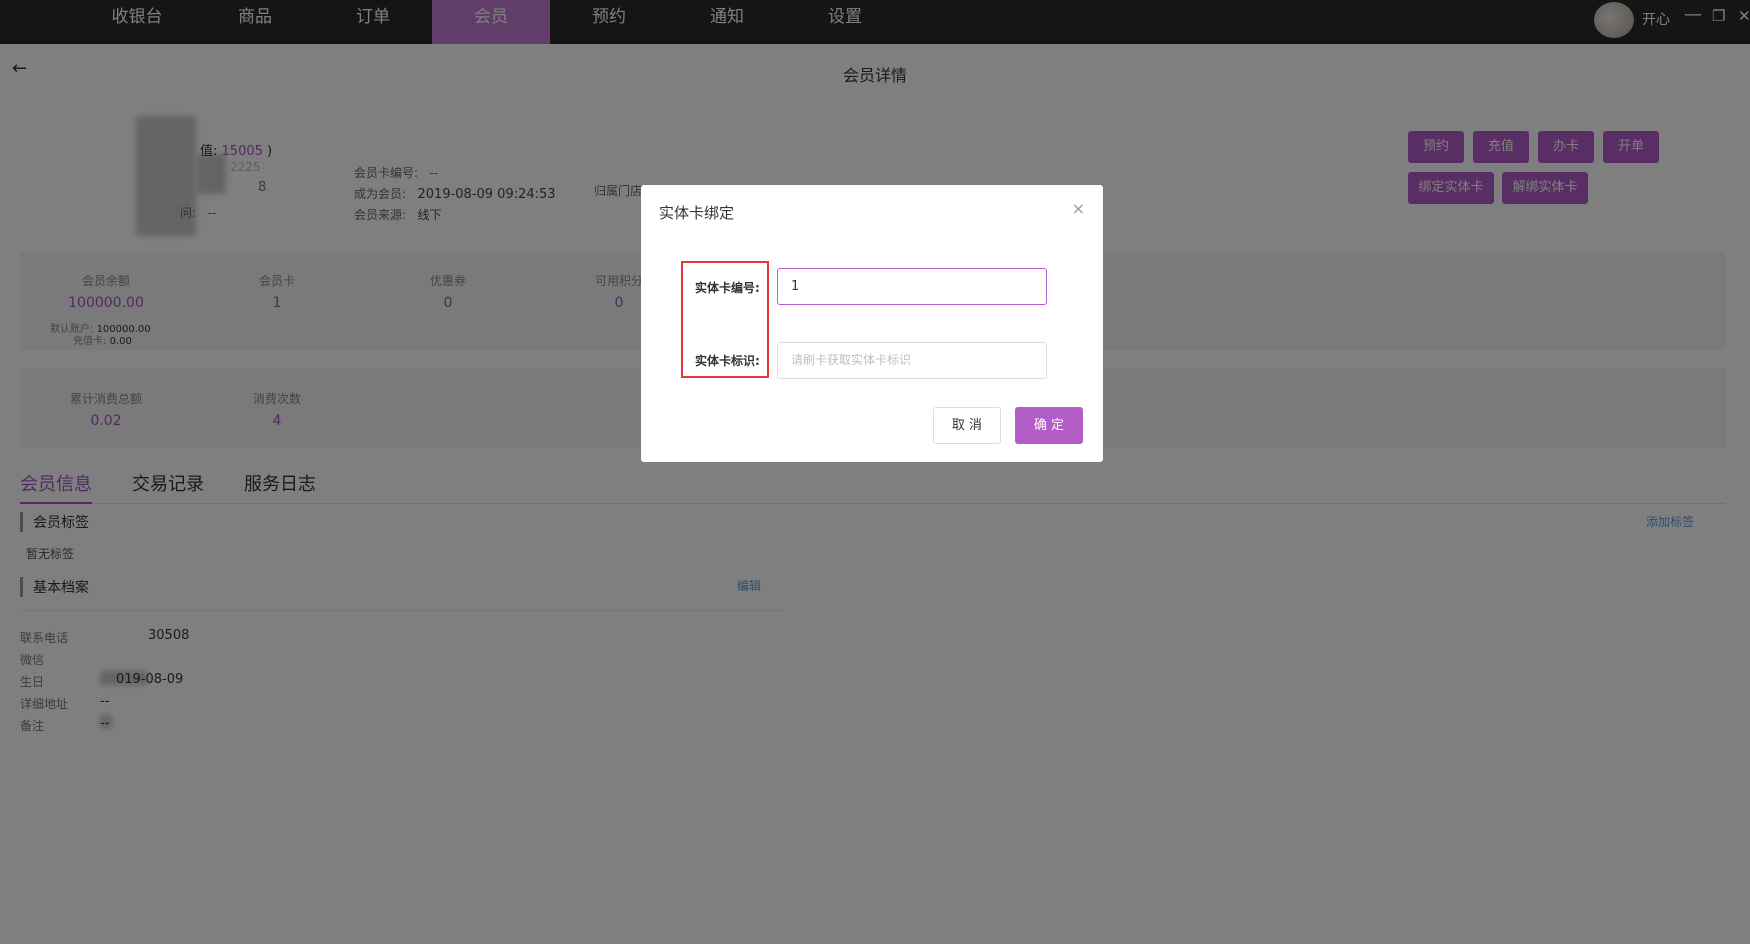  What do you see at coordinates (967, 425) in the screenshot?
I see `cancel-button: 取 消` at bounding box center [967, 425].